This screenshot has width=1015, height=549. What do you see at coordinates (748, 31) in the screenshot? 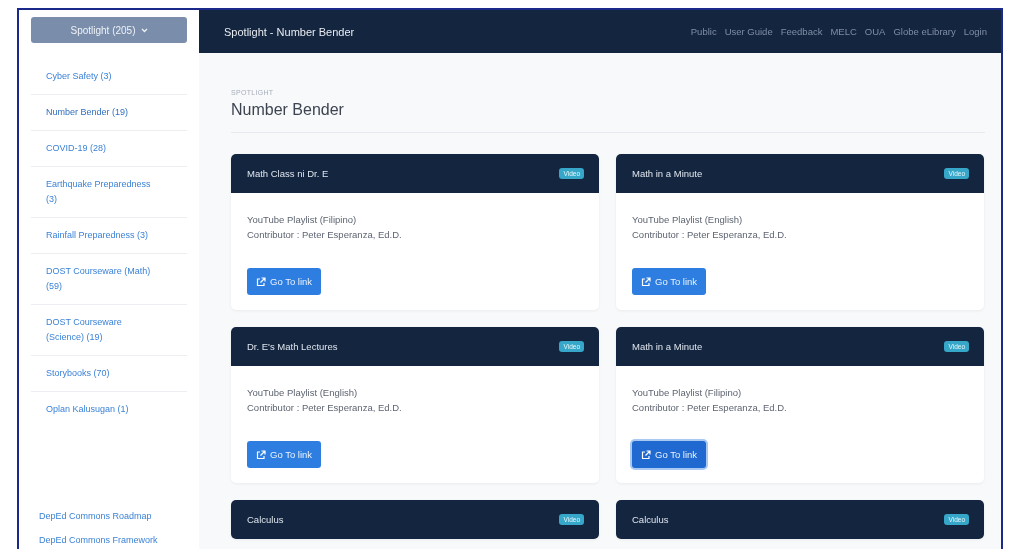
I see `nav-link: User Guide` at bounding box center [748, 31].